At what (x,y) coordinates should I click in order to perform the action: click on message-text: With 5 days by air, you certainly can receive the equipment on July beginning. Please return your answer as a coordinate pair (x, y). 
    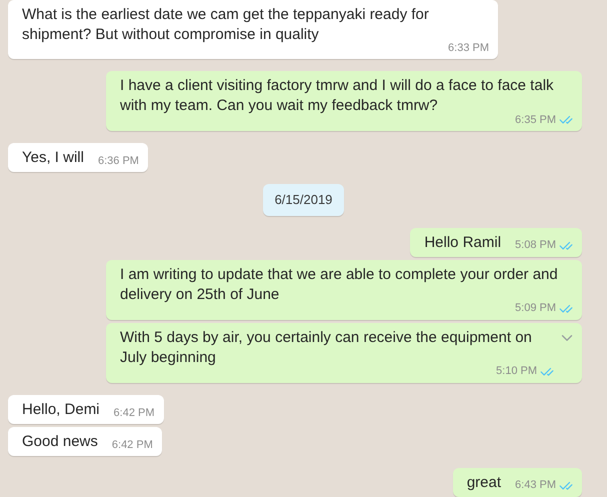
    Looking at the image, I should click on (326, 347).